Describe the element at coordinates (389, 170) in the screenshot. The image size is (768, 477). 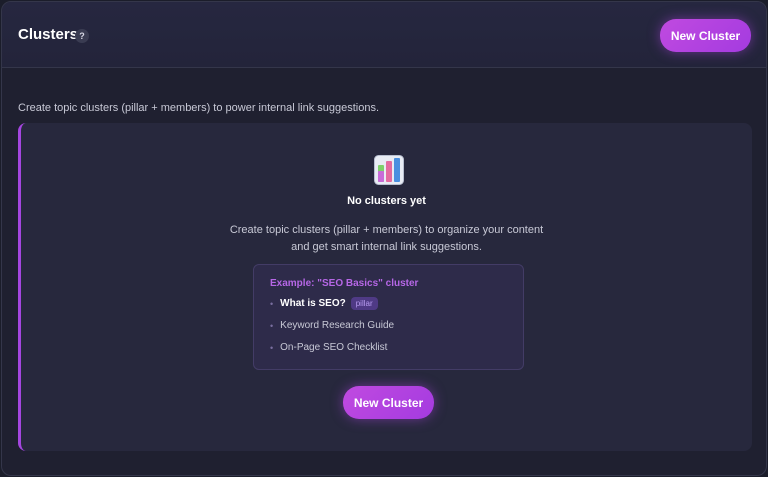
I see `bar-chart-icon` at that location.